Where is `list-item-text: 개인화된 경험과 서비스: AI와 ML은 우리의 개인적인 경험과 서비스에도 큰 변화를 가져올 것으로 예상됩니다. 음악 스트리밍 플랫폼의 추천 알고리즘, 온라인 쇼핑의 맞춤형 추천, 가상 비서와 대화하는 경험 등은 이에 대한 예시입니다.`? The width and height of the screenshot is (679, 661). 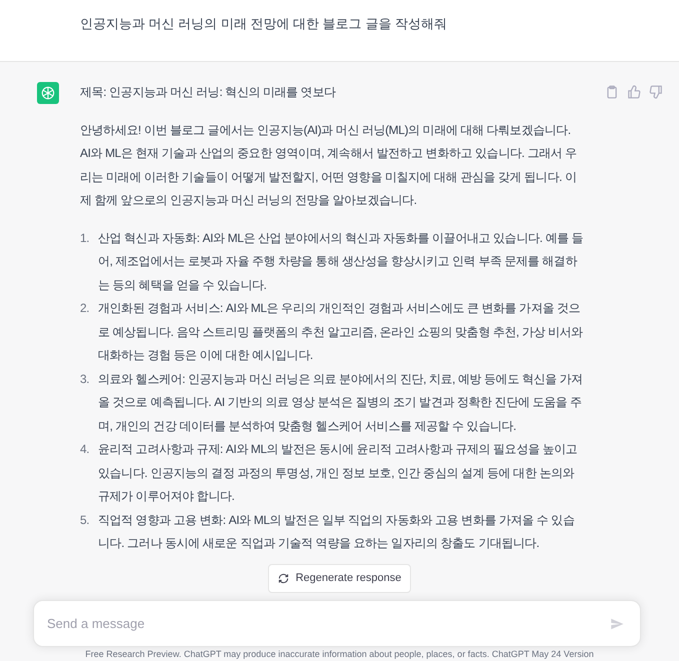
list-item-text: 개인화된 경험과 서비스: AI와 ML은 우리의 개인적인 경험과 서비스에도 큰 변화를 가져올 것으로 예상됩니다. 음악 스트리밍 플랫폼의 추천 알고리즘, 온라인 쇼핑의 맞춤형 추천, 가상 비서와 대화하는 경험 등은 이에 대한 예시입니다. is located at coordinates (341, 332).